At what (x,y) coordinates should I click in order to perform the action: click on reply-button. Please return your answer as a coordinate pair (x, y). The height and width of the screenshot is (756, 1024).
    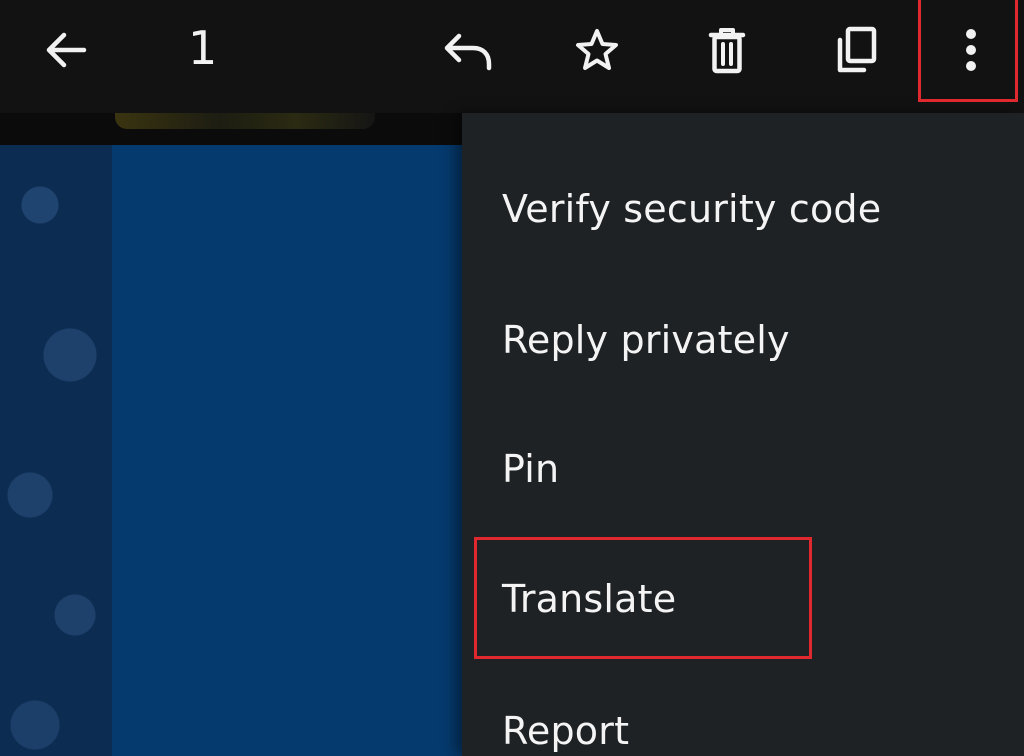
    Looking at the image, I should click on (468, 50).